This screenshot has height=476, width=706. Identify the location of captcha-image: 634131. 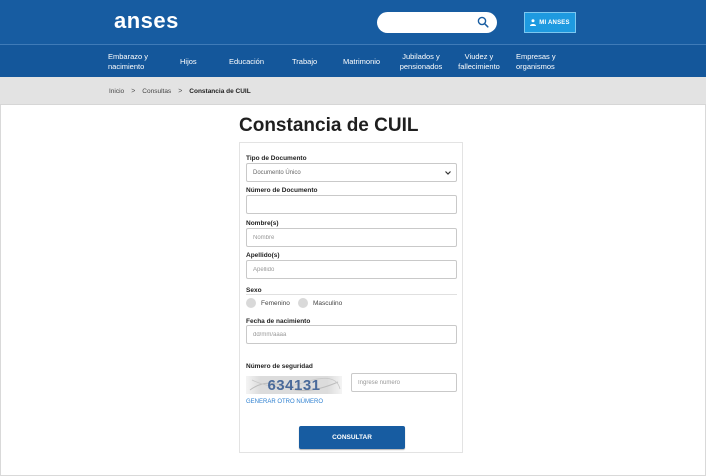
(294, 385).